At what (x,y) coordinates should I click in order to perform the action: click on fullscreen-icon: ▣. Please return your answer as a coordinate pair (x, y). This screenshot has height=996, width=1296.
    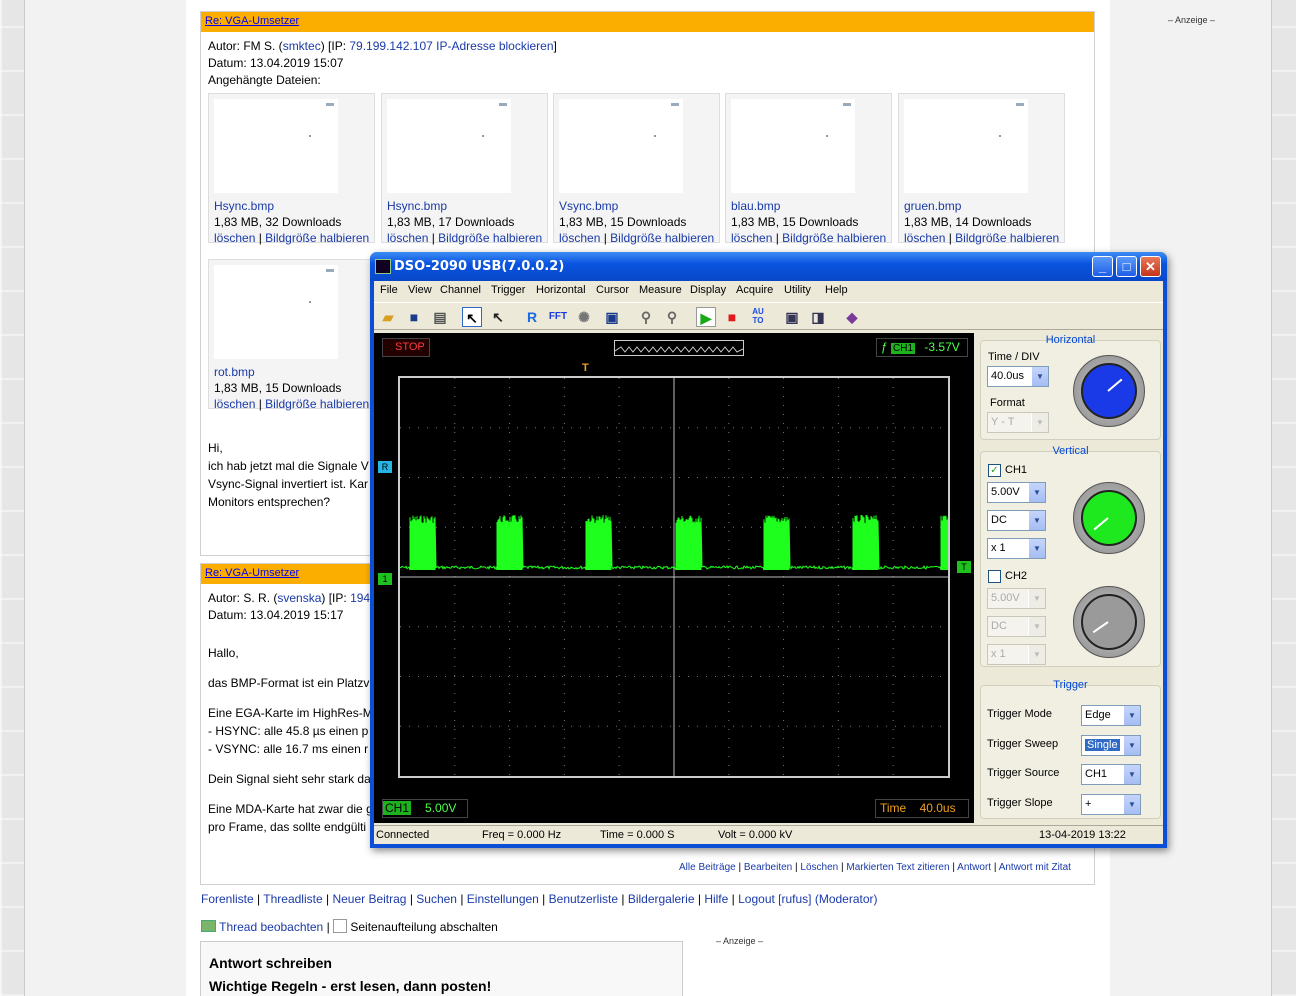
    Looking at the image, I should click on (792, 317).